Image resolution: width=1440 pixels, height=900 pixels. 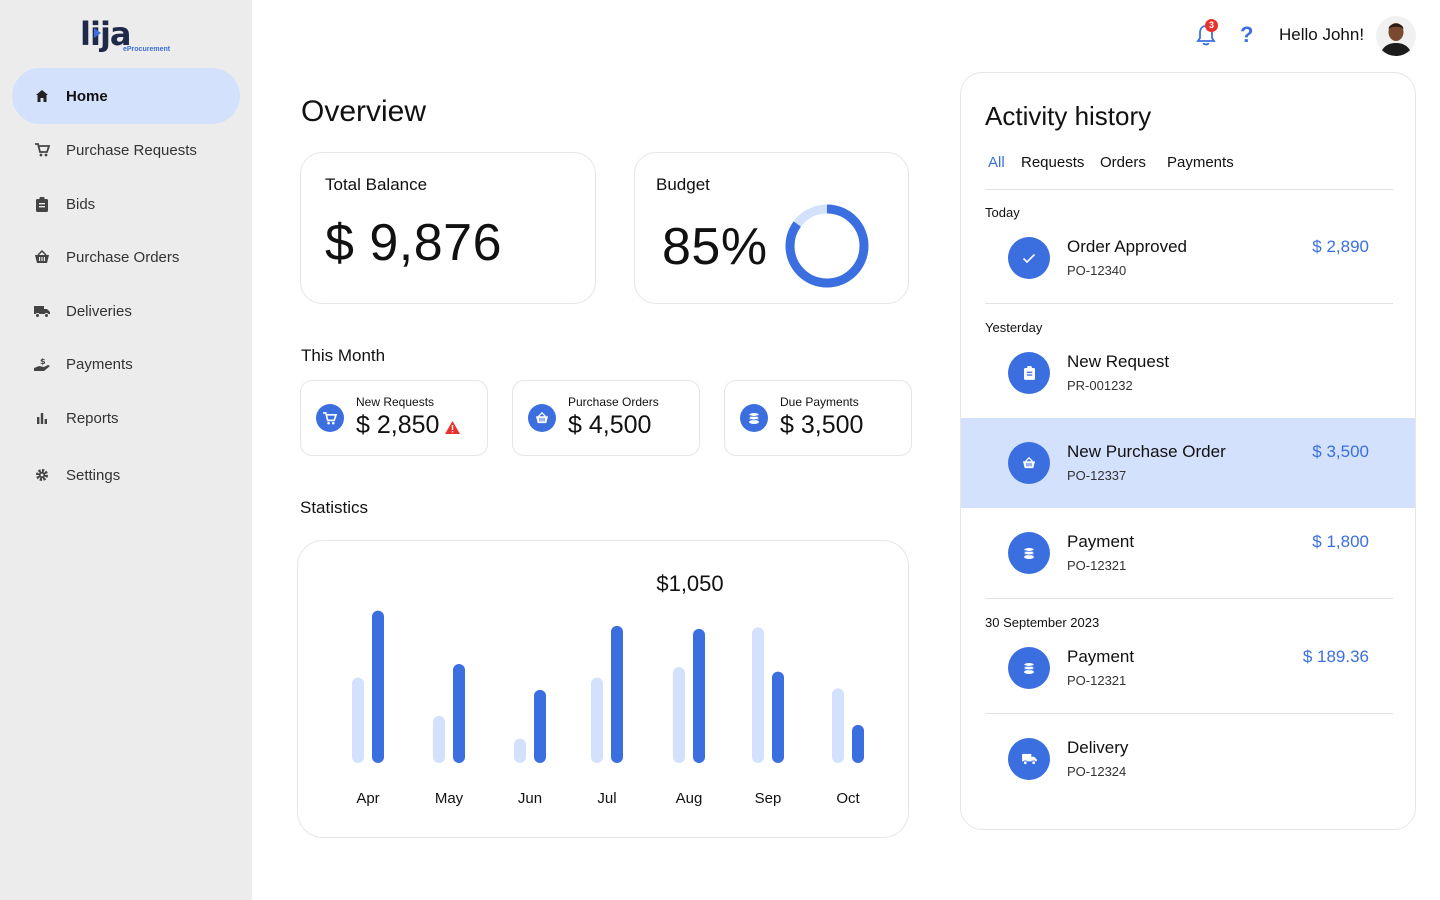 What do you see at coordinates (126, 311) in the screenshot?
I see `sidebar-item-deliveries: Deliveries` at bounding box center [126, 311].